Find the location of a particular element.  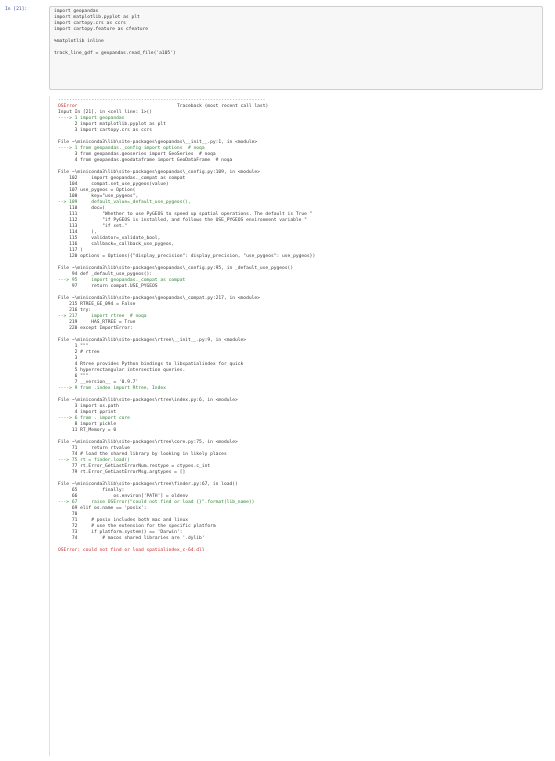

error-name: OSError is located at coordinates (68, 106).